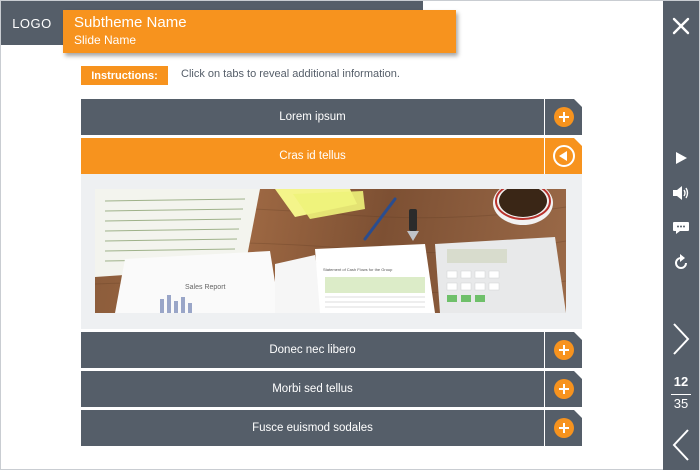  Describe the element at coordinates (358, 269) in the screenshot. I see `statement-heading-text: Statement of Cash Flows for the Group` at that location.